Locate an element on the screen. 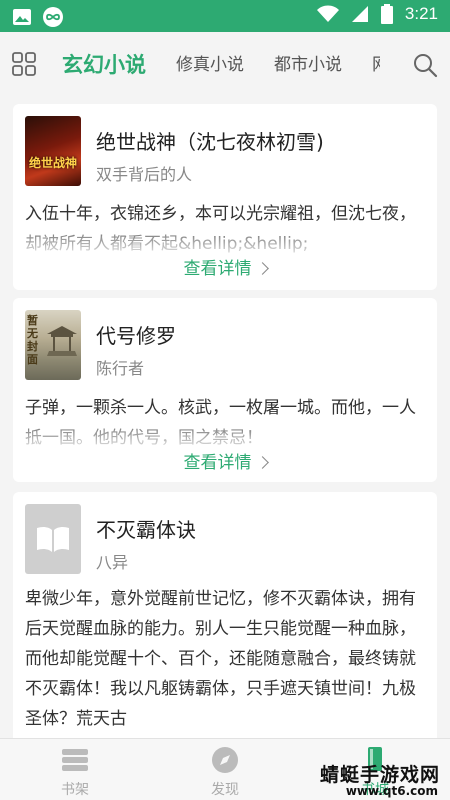 Image resolution: width=450 pixels, height=800 pixels. book-icon is located at coordinates (53, 539).